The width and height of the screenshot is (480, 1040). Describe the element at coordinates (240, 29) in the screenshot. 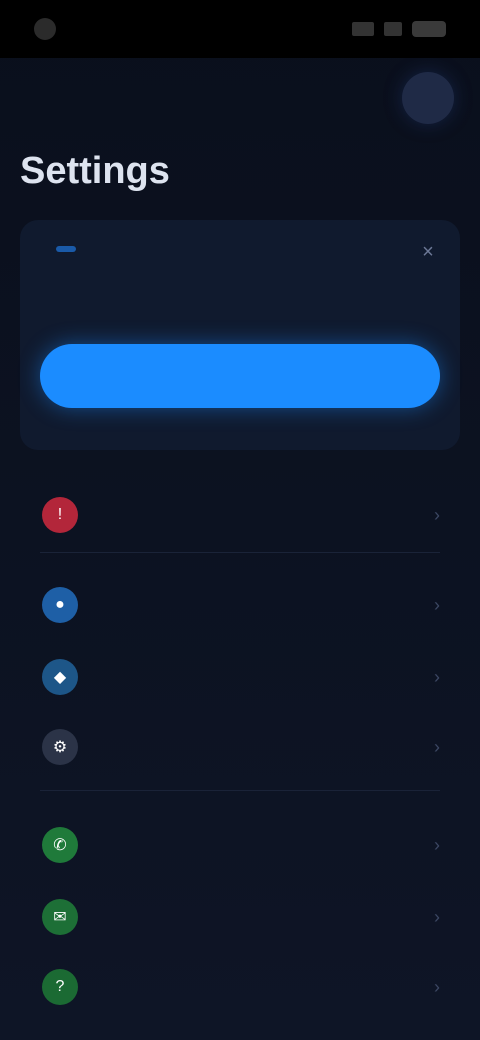

I see `status-bar` at that location.